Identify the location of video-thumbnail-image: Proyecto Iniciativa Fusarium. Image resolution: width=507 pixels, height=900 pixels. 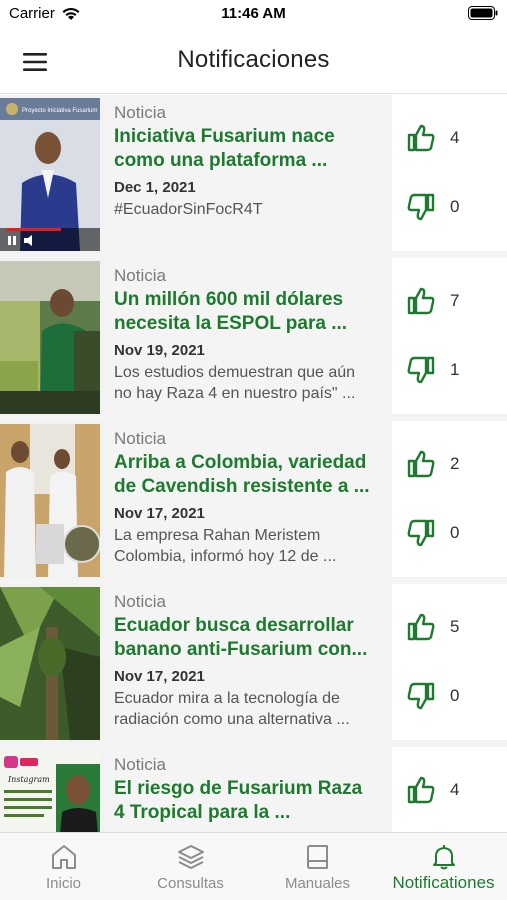
(50, 174).